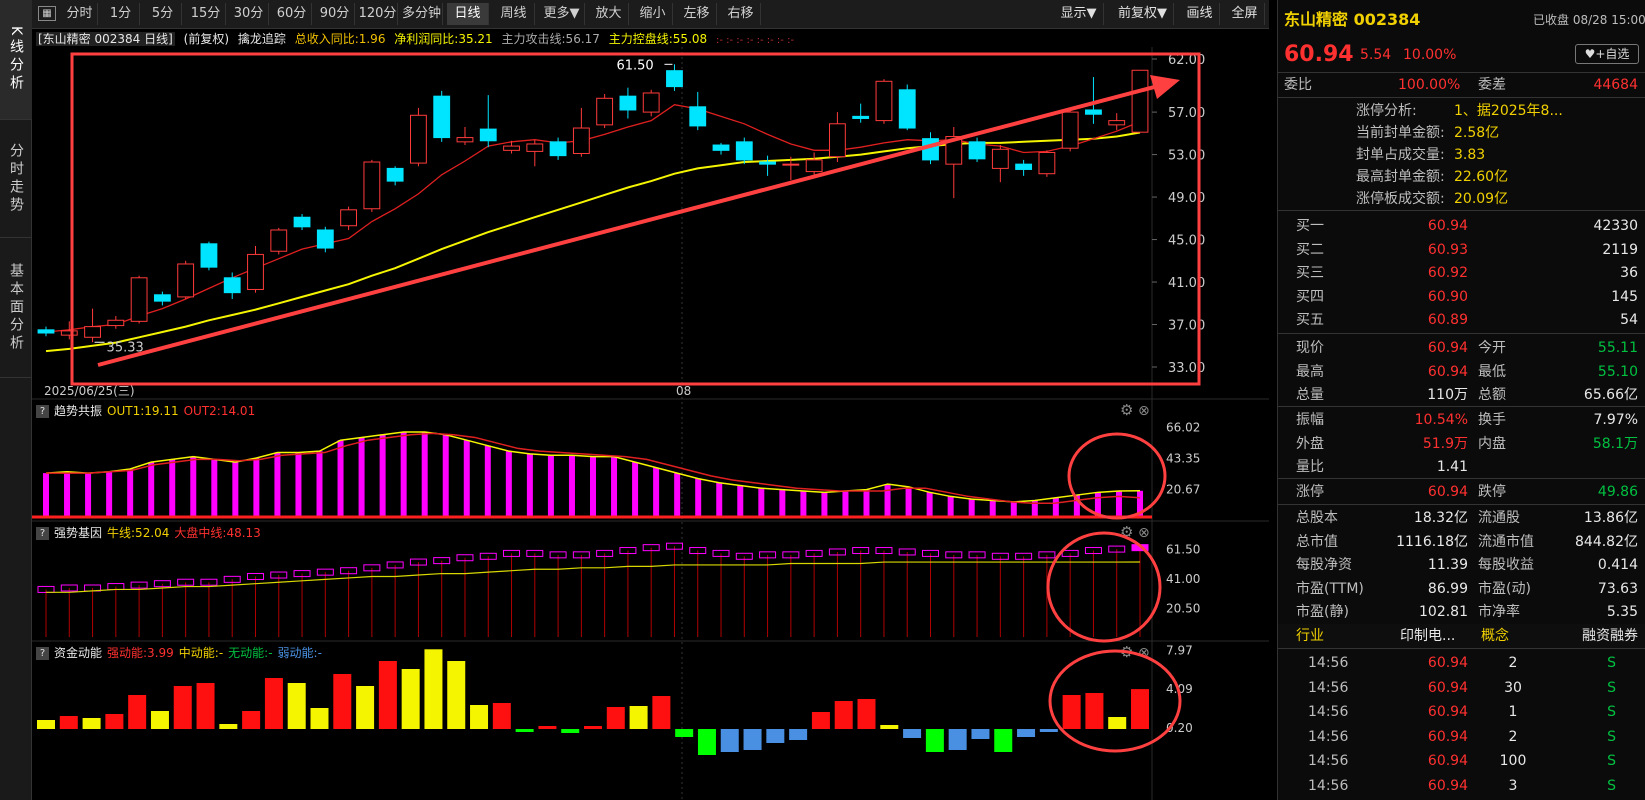  Describe the element at coordinates (1615, 443) in the screenshot. I see `stat-value: 58.1万` at that location.